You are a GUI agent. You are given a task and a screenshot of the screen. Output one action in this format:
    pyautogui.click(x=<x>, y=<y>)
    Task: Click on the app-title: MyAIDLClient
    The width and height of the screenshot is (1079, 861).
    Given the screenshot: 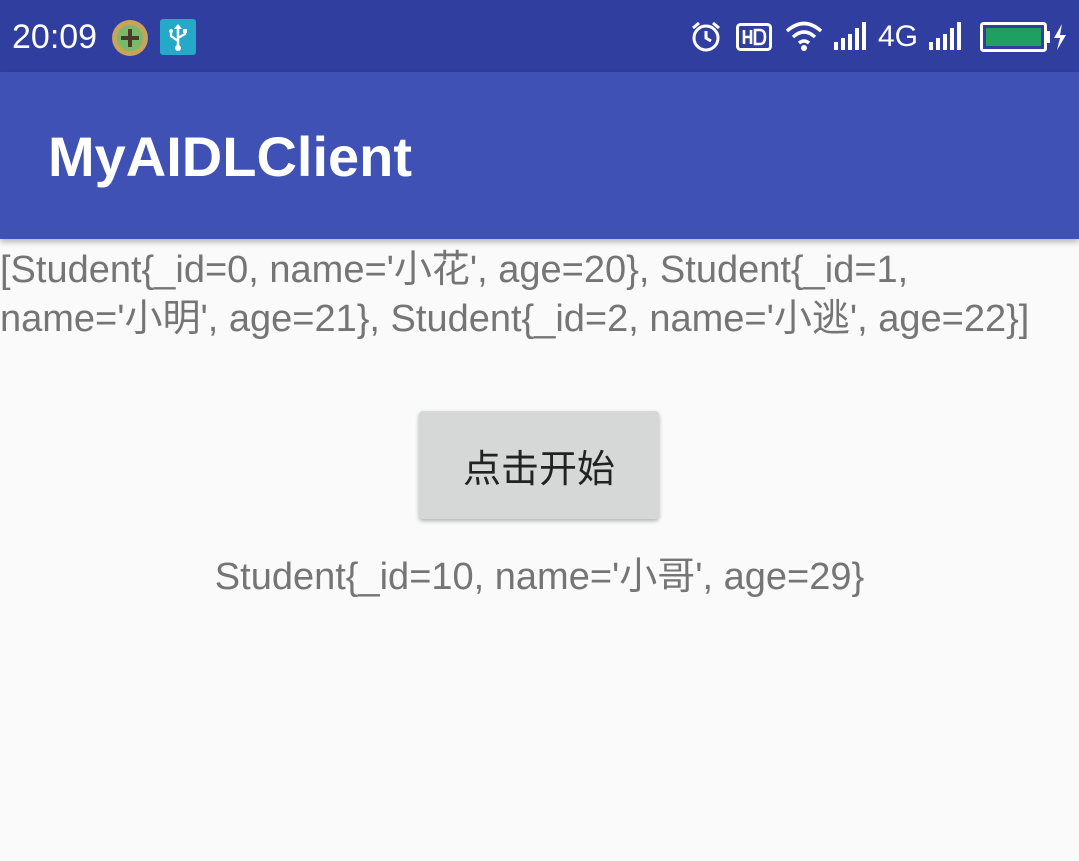 What is the action you would take?
    pyautogui.click(x=230, y=156)
    